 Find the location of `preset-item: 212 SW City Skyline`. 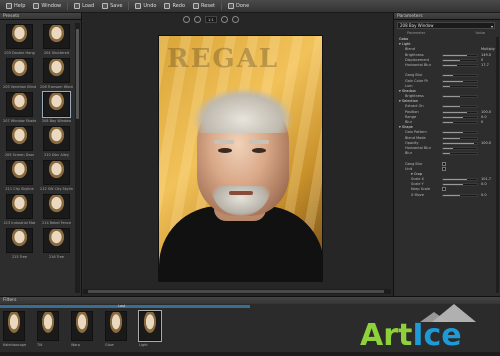

preset-item: 212 SW City Skyline is located at coordinates (56, 175).